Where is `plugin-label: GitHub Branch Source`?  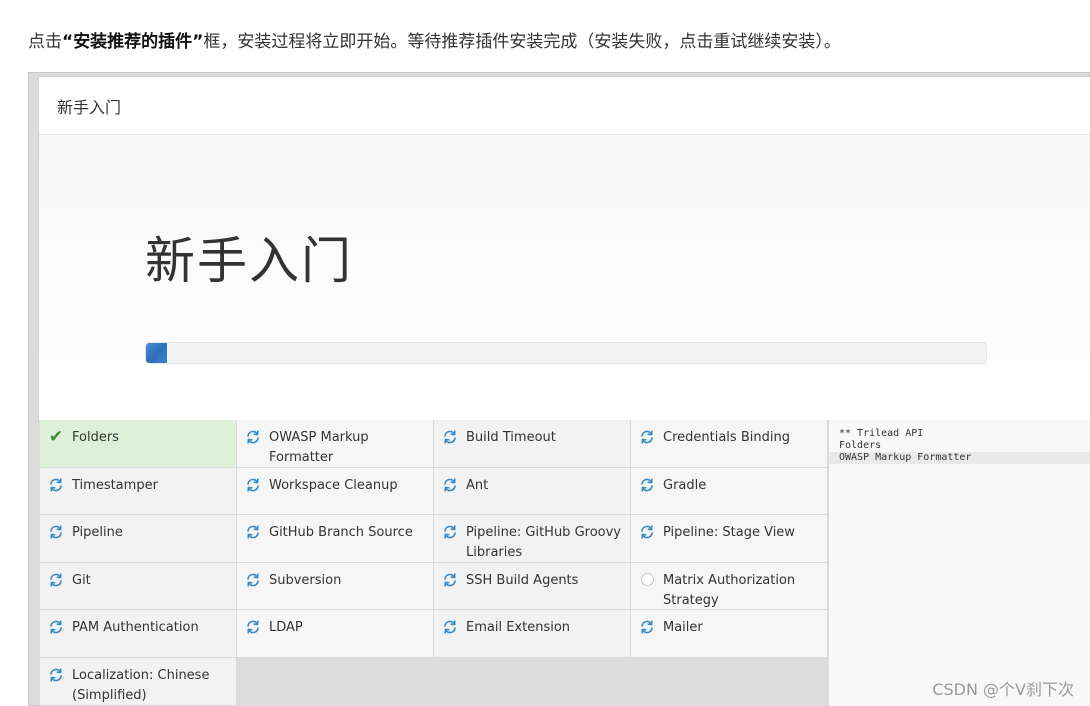
plugin-label: GitHub Branch Source is located at coordinates (341, 533).